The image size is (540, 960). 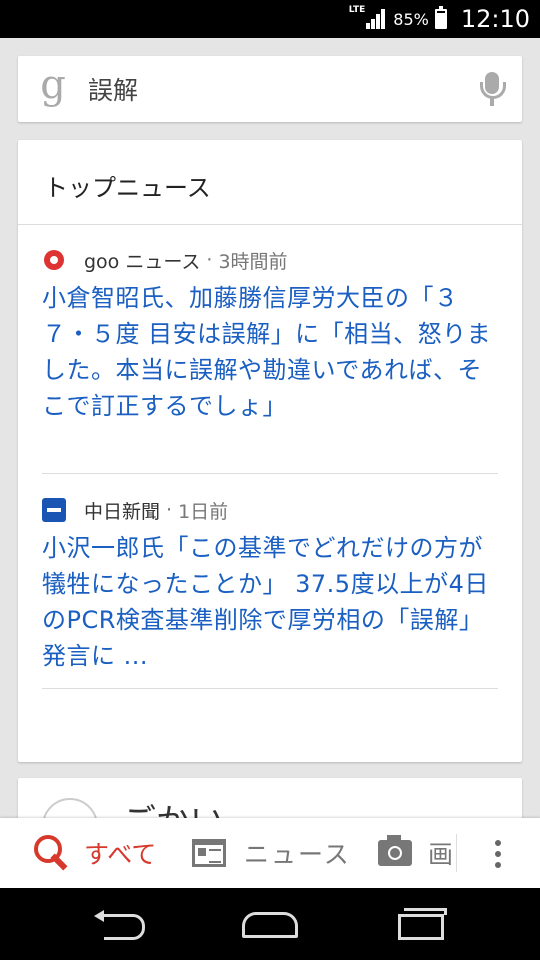 I want to click on search-icon, so click(x=52, y=853).